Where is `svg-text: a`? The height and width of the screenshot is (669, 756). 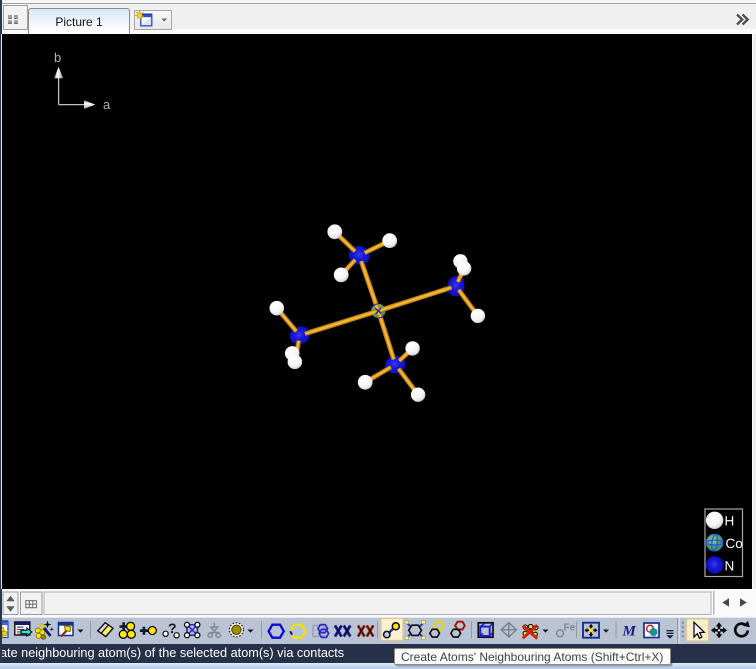 svg-text: a is located at coordinates (107, 104).